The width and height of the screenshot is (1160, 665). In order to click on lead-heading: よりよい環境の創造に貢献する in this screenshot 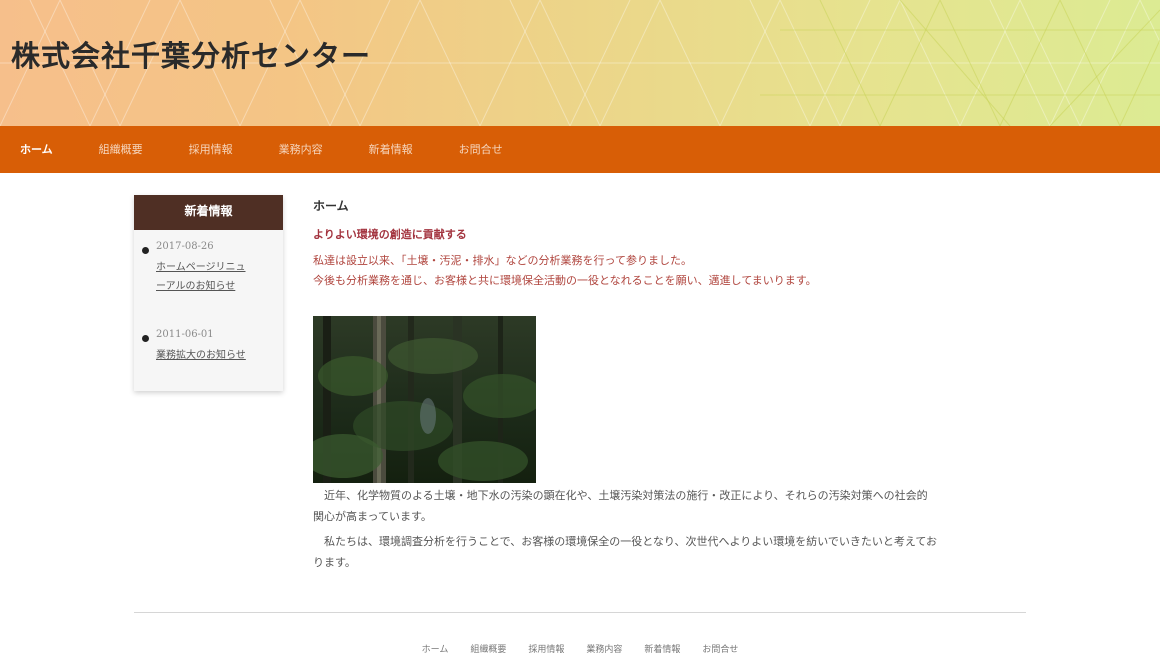, I will do `click(390, 234)`.